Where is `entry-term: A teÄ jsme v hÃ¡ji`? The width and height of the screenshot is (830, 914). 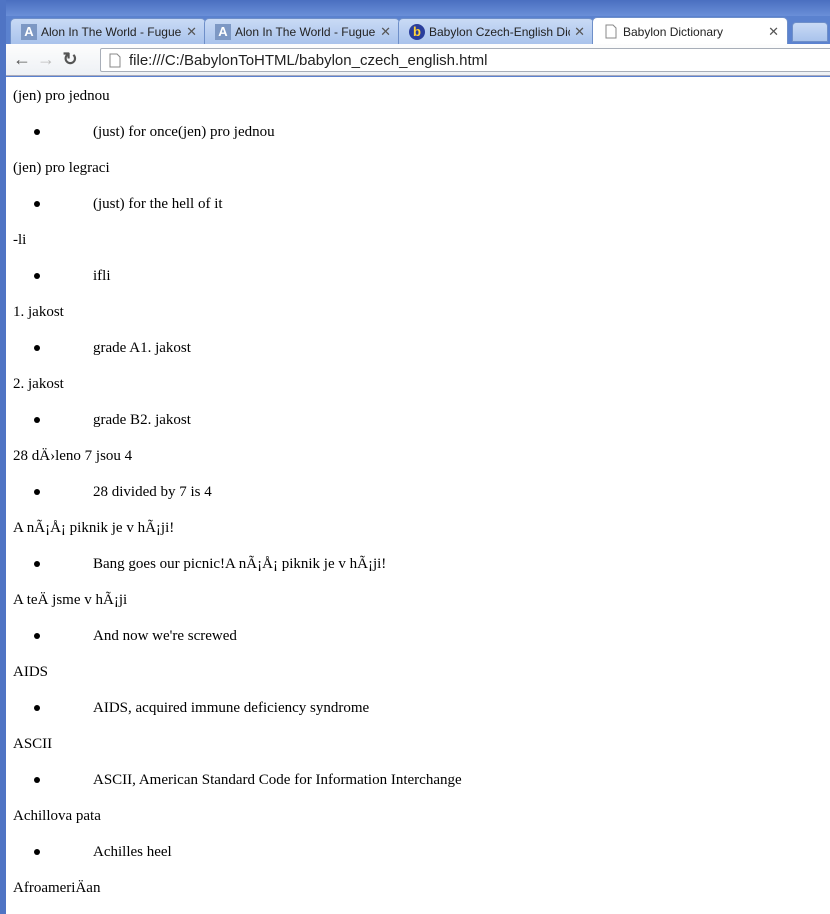
entry-term: A teÄ jsme v hÃ¡ji is located at coordinates (70, 600).